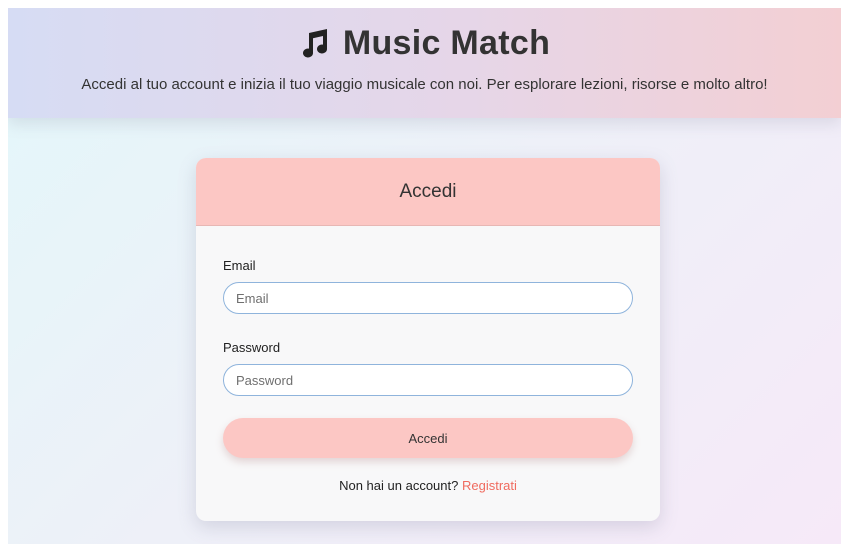 The width and height of the screenshot is (841, 544). Describe the element at coordinates (252, 347) in the screenshot. I see `password-label: Password` at that location.